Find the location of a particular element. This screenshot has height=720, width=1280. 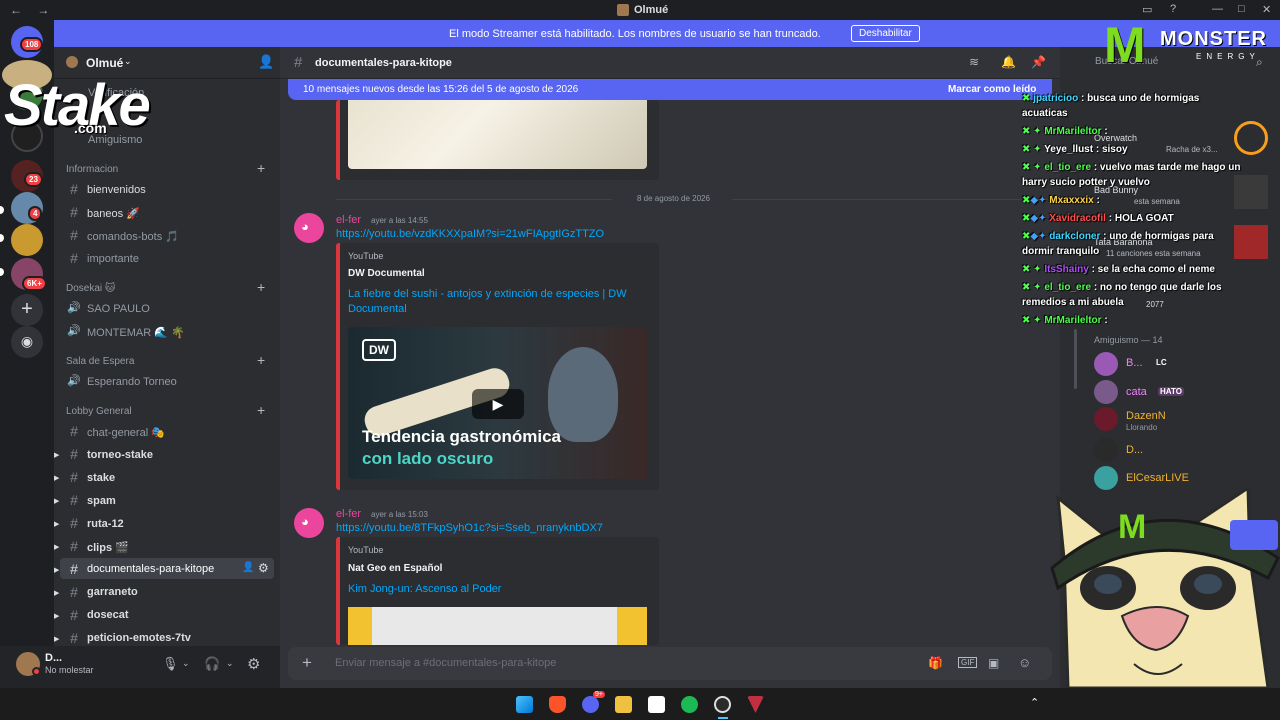

channel-torneo-stake: torneo-stake is located at coordinates (120, 455).